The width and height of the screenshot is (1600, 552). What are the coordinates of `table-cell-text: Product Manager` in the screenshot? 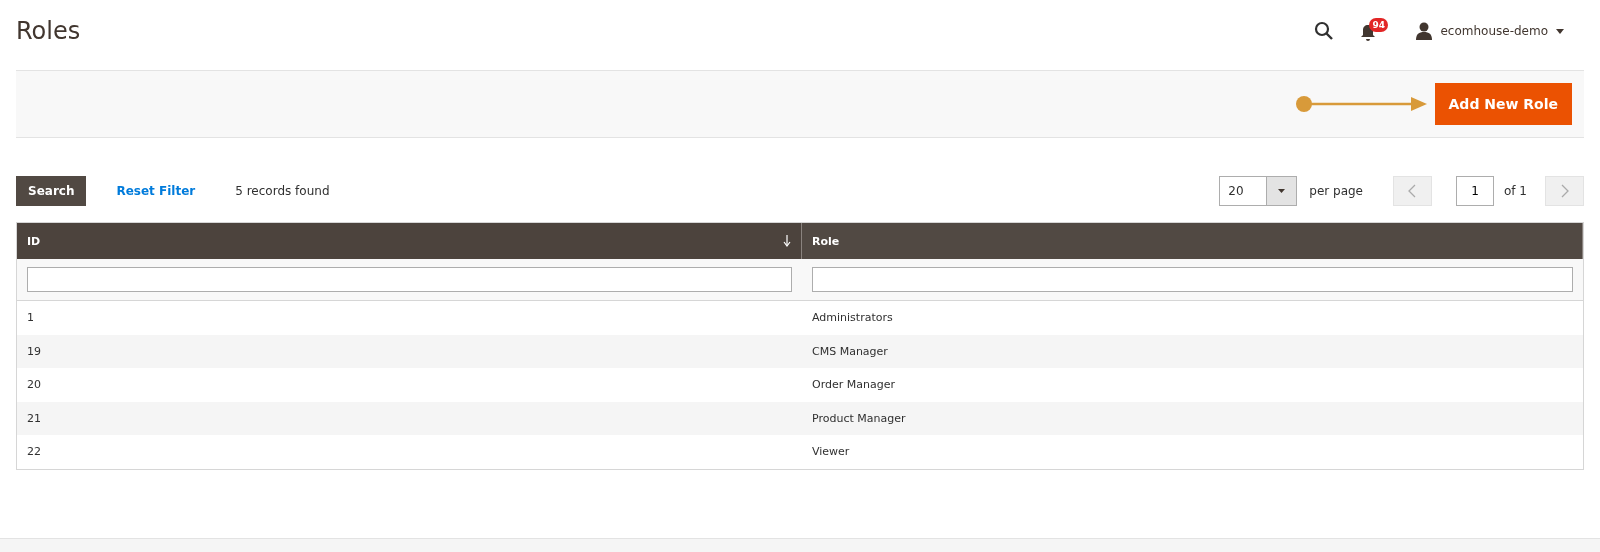 It's located at (859, 418).